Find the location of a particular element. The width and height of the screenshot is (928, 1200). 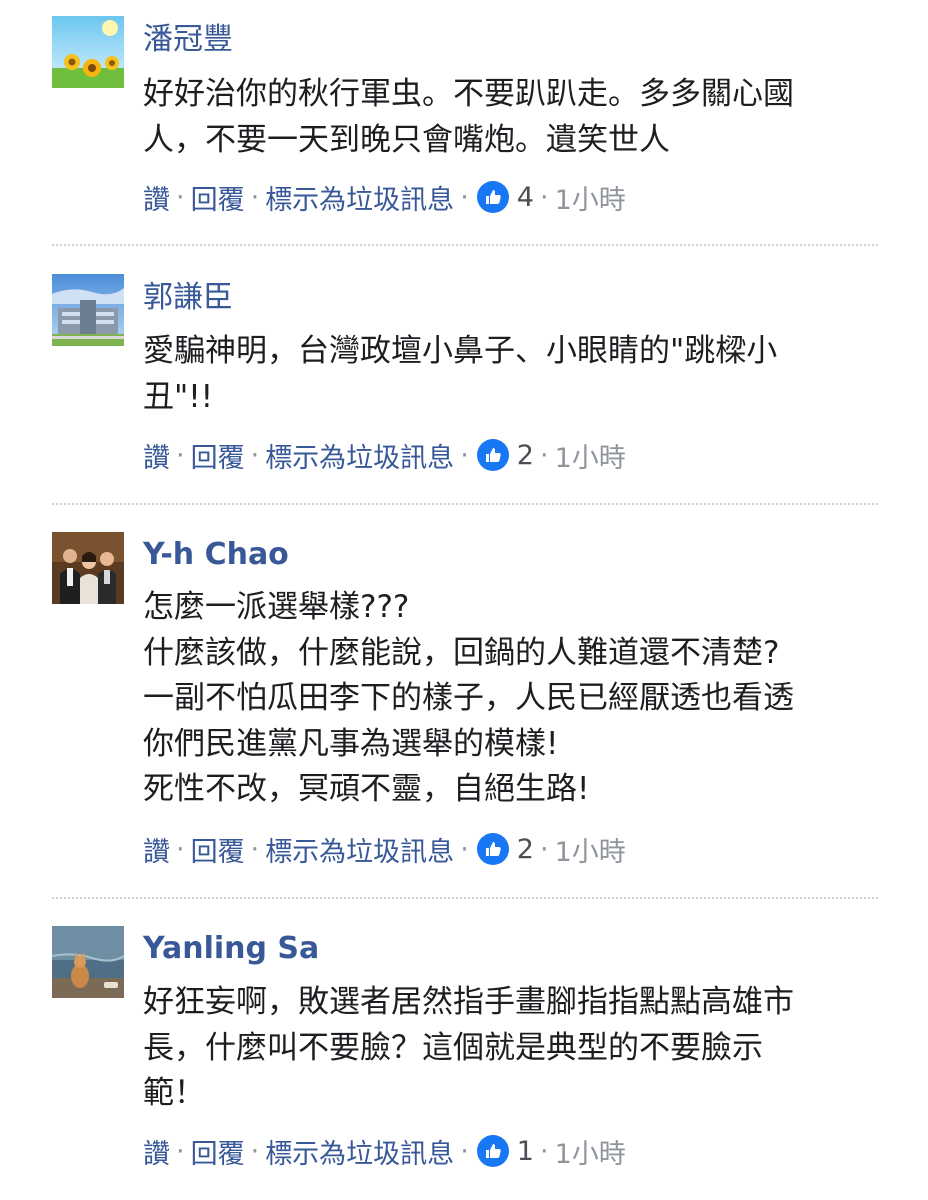

group-photo-avatar-icon is located at coordinates (88, 568).